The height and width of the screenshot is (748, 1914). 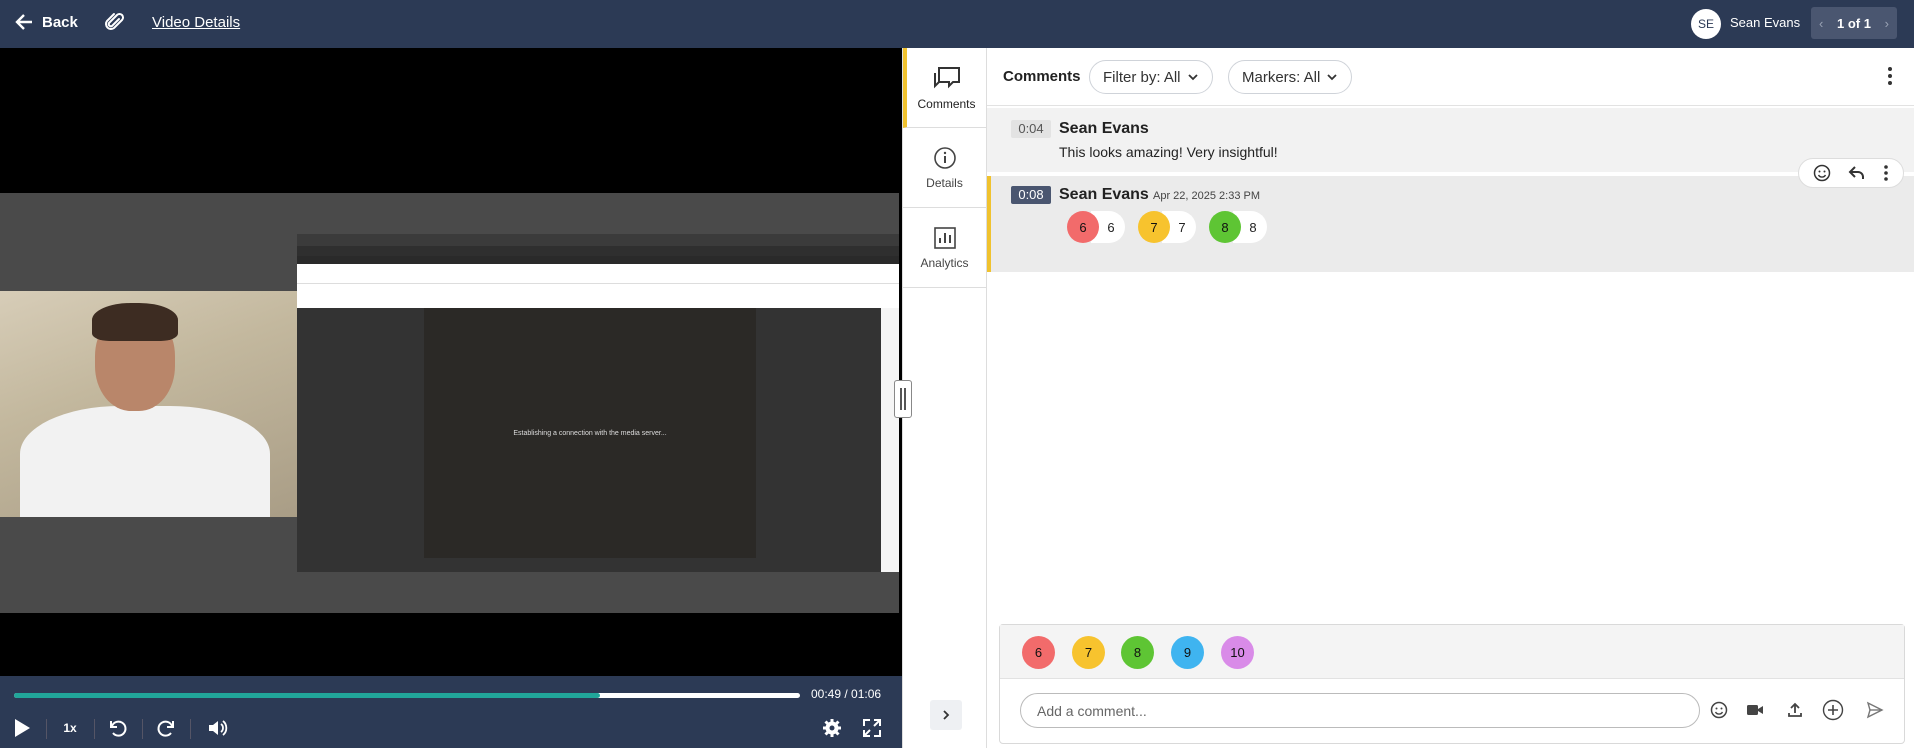 I want to click on user-name: Sean Evans, so click(x=1765, y=22).